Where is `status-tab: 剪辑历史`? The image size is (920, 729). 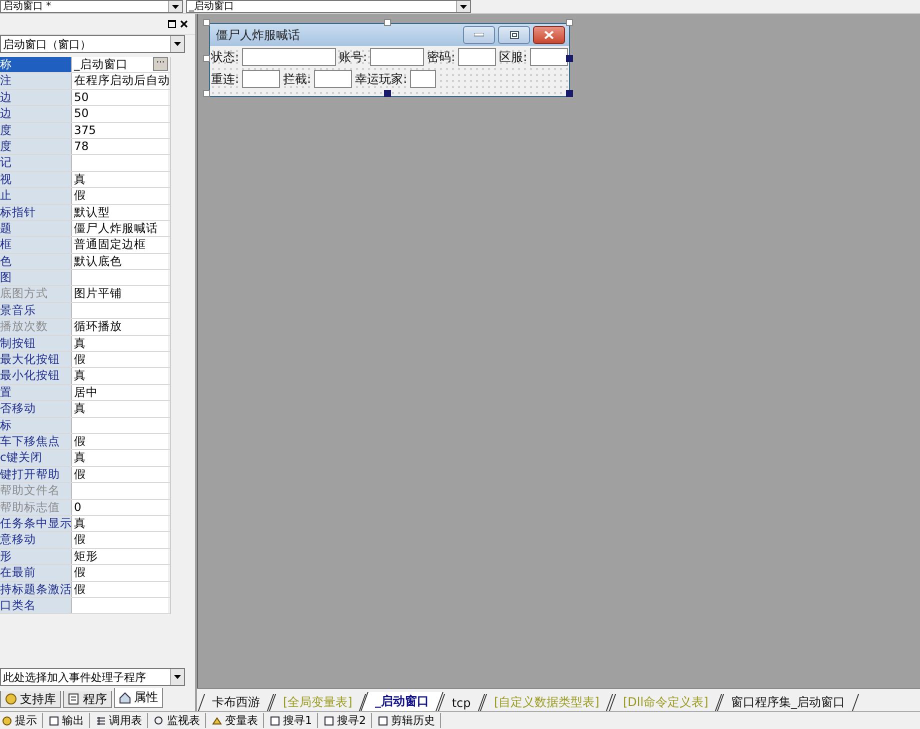 status-tab: 剪辑历史 is located at coordinates (409, 720).